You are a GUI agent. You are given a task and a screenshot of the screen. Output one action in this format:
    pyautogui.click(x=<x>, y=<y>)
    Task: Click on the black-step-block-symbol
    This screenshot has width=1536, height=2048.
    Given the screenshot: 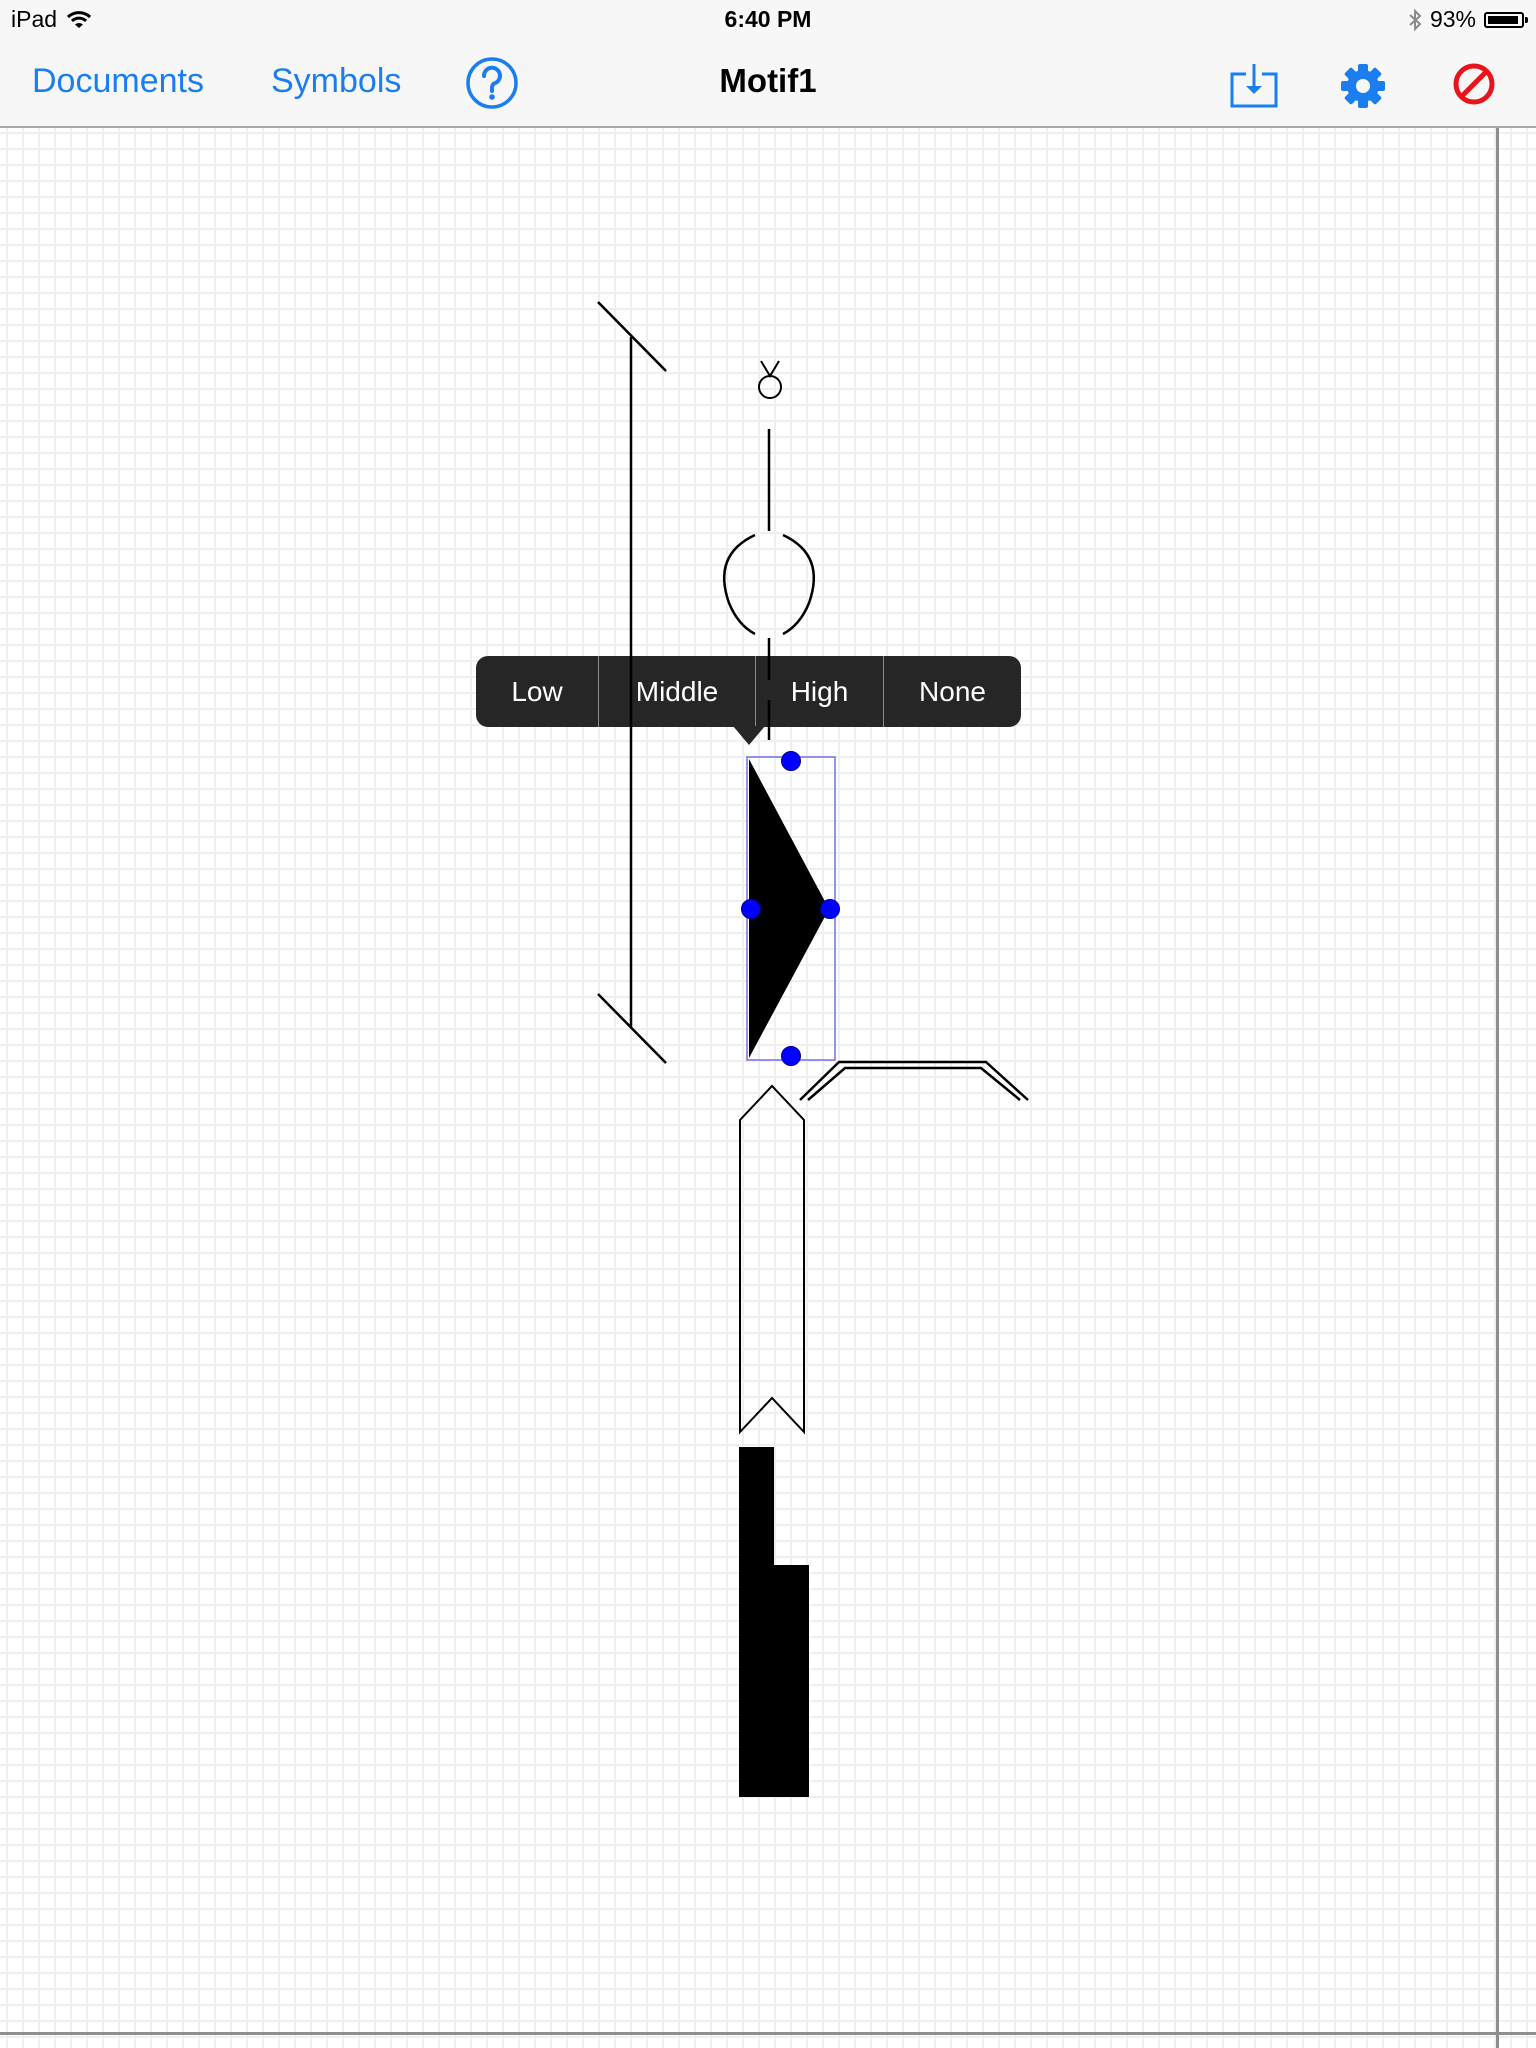 What is the action you would take?
    pyautogui.click(x=774, y=1622)
    